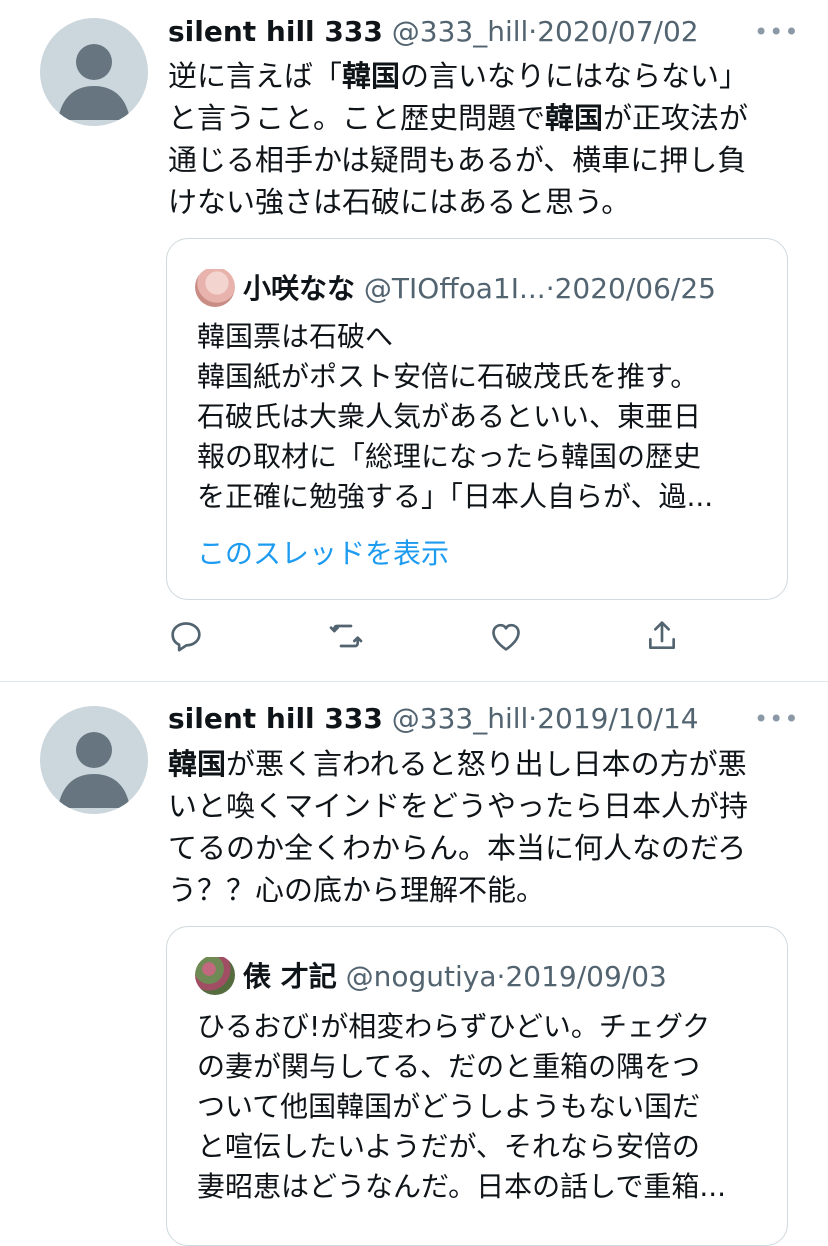  I want to click on tweet-date: 2020/07/02, so click(617, 31).